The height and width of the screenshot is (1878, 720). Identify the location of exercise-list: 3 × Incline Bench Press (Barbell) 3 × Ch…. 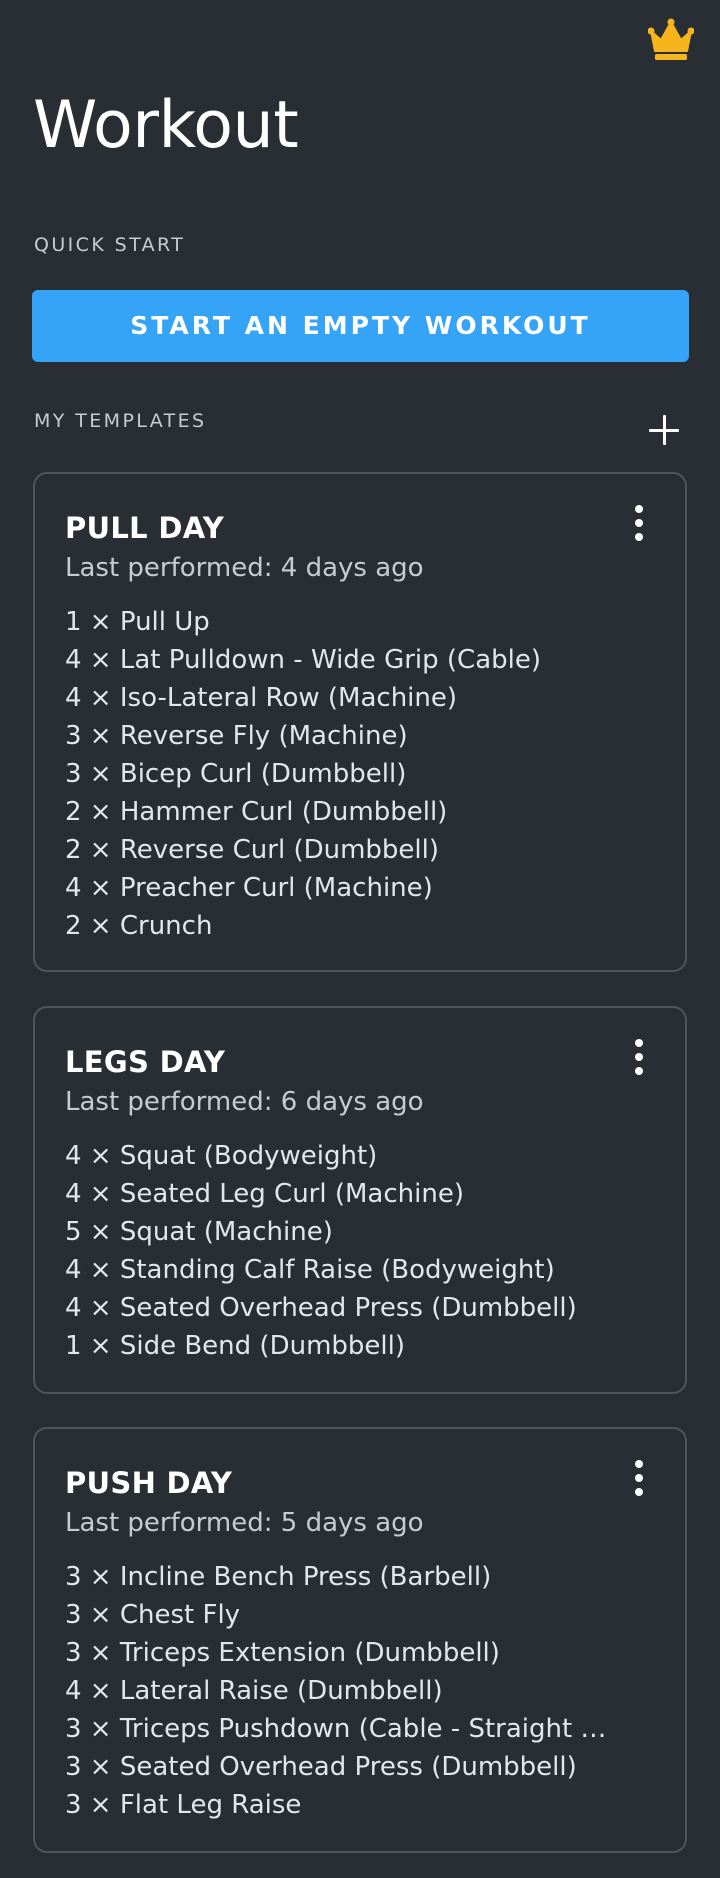
(345, 1691).